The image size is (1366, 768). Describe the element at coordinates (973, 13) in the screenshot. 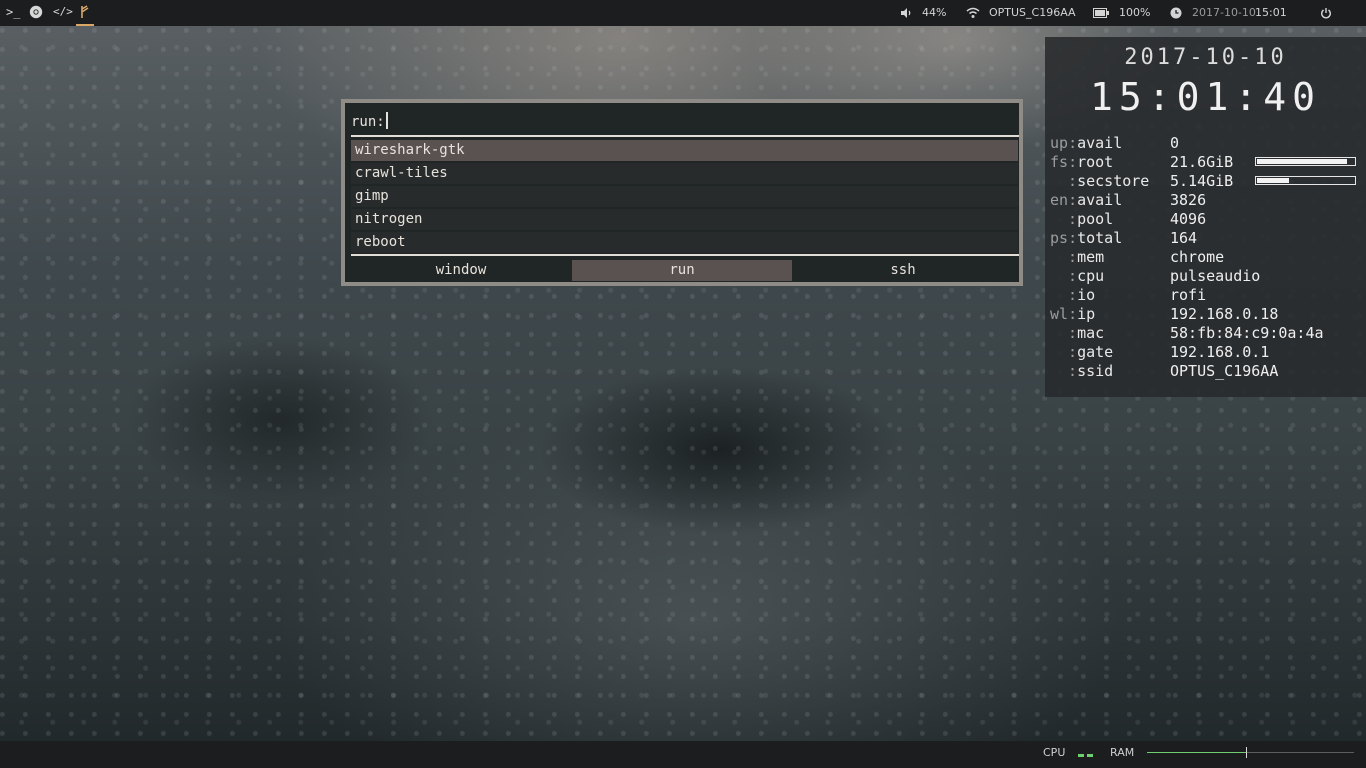

I see `wifi-icon` at that location.